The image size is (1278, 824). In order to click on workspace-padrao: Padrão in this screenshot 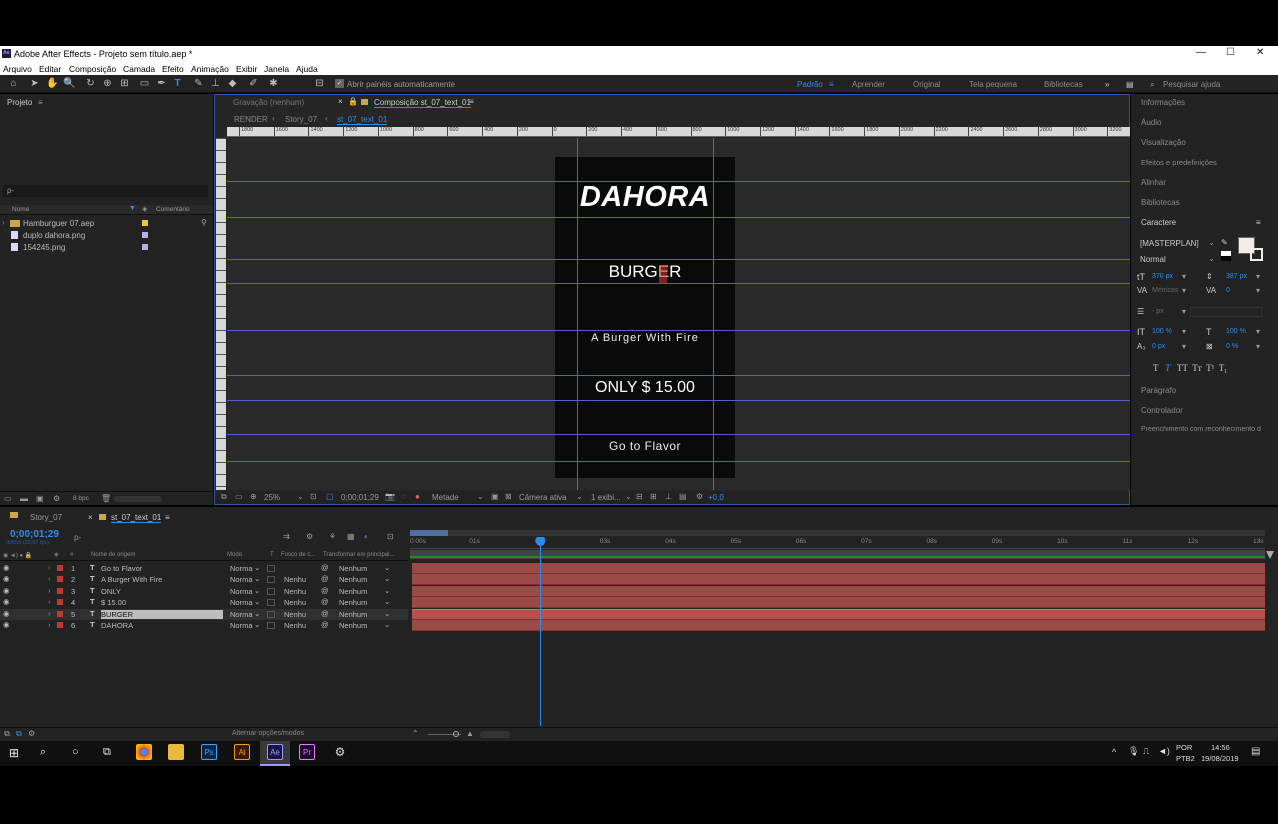, I will do `click(810, 84)`.